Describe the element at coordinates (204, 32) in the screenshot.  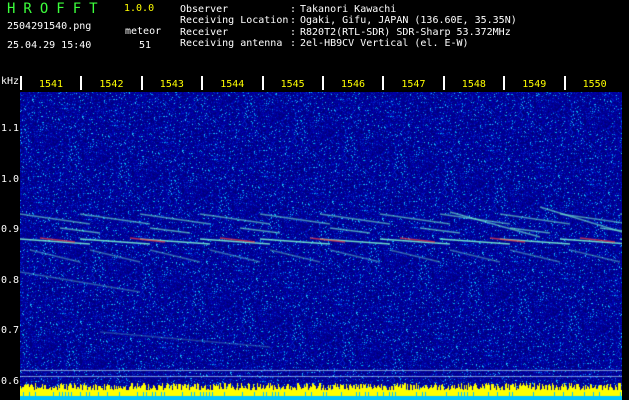
I see `receiver-label: Receiver` at that location.